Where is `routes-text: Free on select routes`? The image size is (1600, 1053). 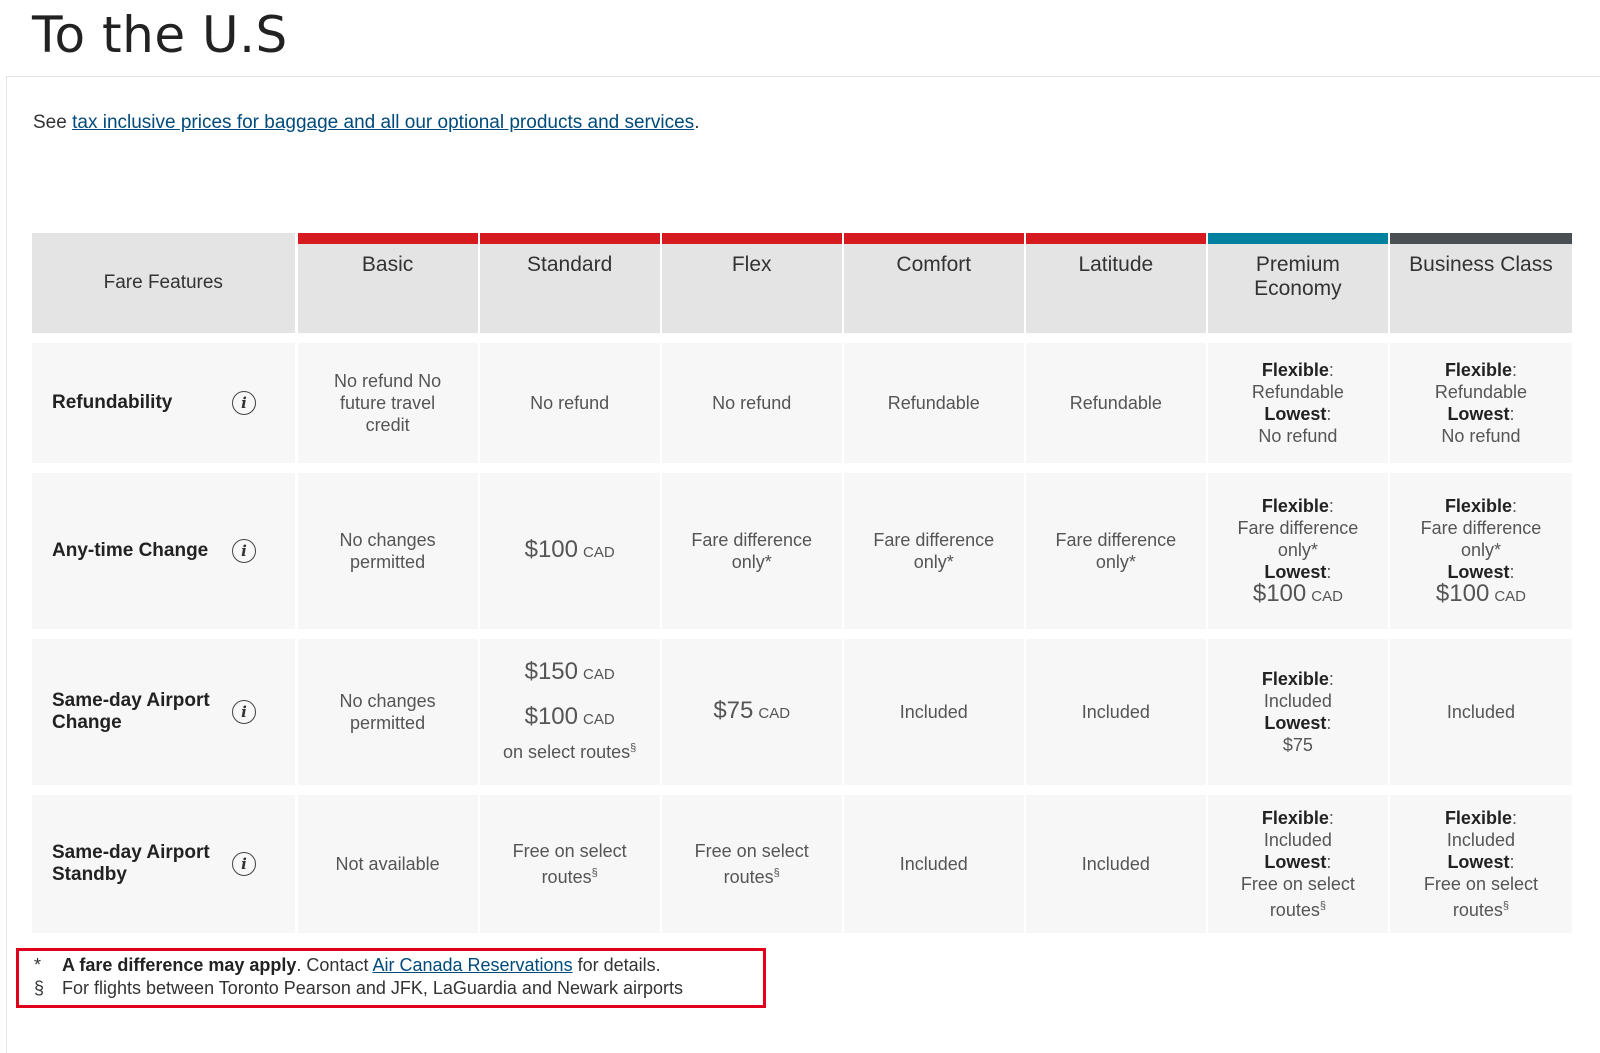
routes-text: Free on select routes is located at coordinates (751, 864).